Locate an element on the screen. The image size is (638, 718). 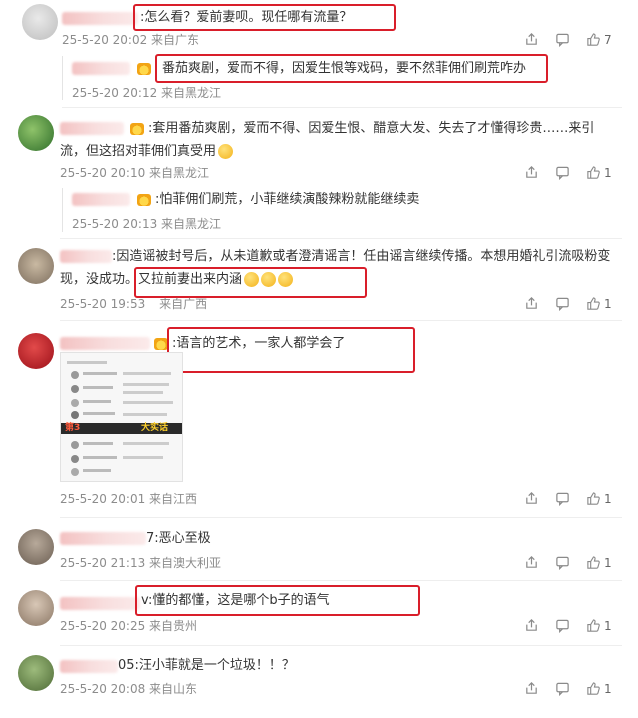
highlight-box is located at coordinates (250, 282).